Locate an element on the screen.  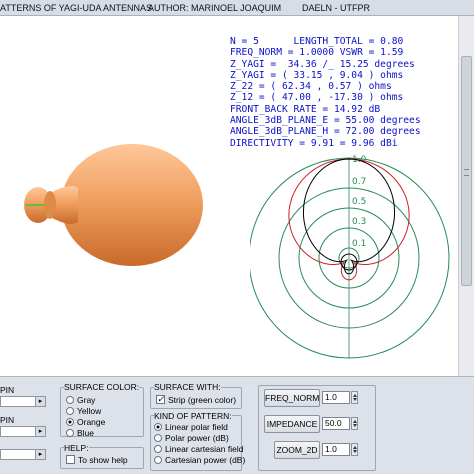
spin-label-1: PIN is located at coordinates (7, 390).